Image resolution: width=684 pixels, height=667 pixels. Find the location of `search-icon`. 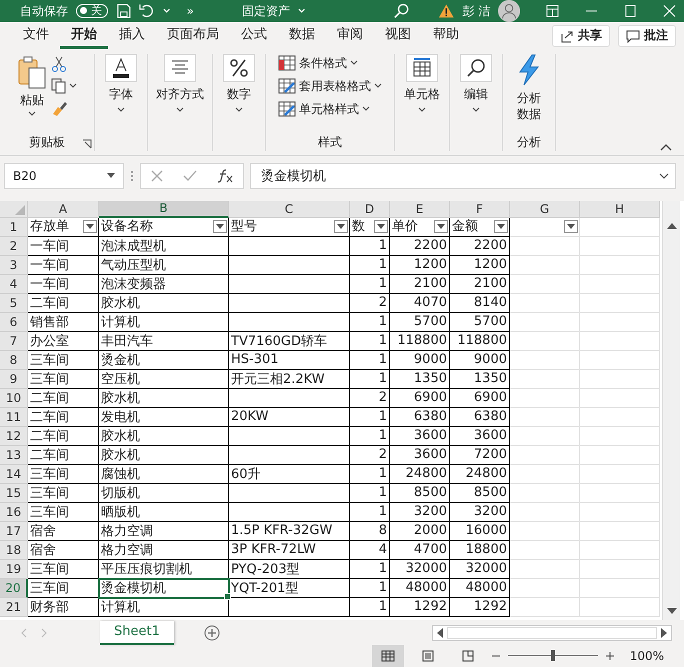

search-icon is located at coordinates (401, 11).